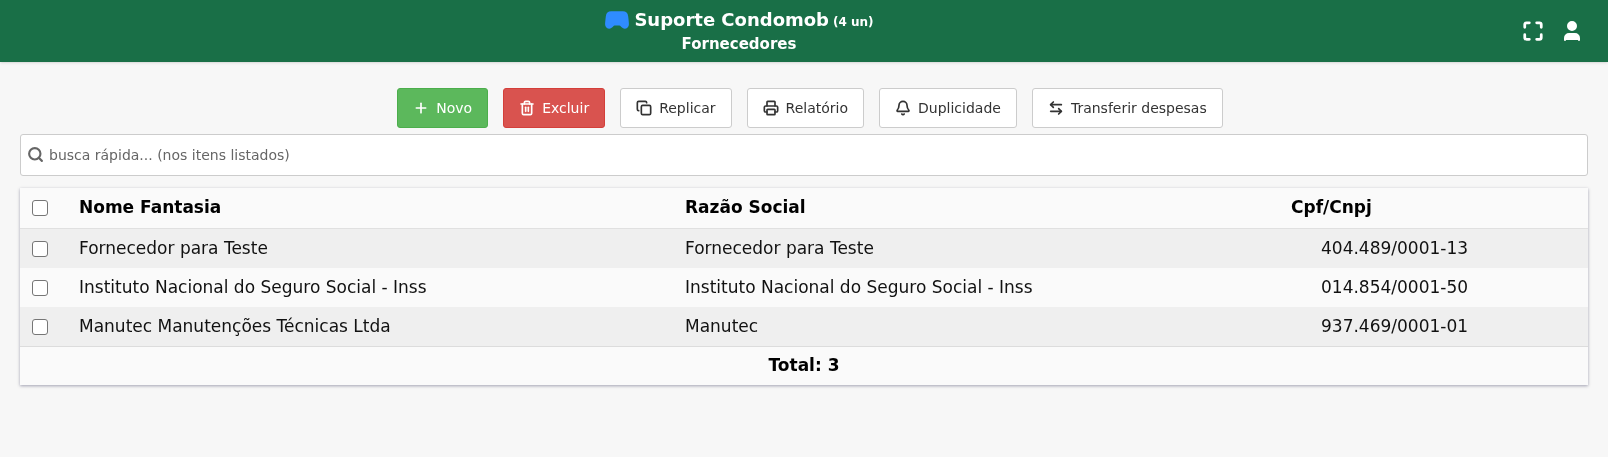 This screenshot has height=457, width=1608. I want to click on search-field: busca rápida... (nos itens listados), so click(804, 155).